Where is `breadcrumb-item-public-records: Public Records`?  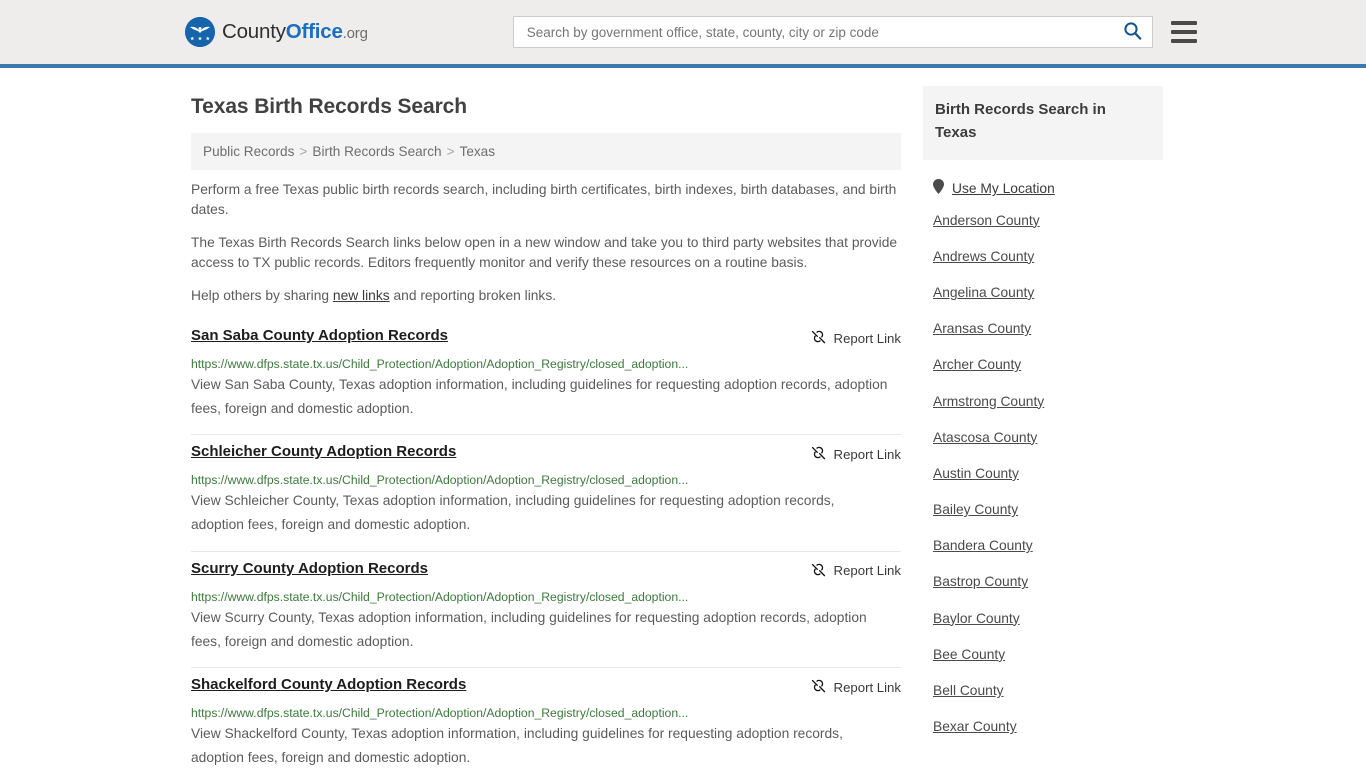
breadcrumb-item-public-records: Public Records is located at coordinates (248, 151).